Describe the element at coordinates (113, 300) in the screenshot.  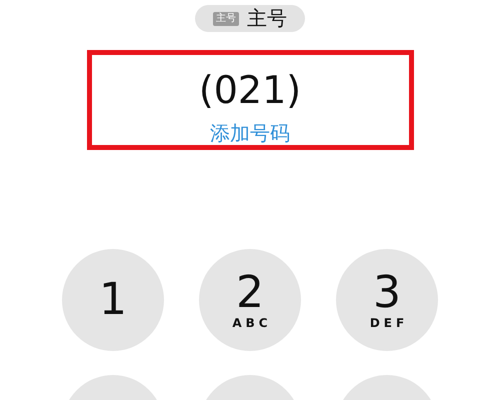
I see `keypad-key: 1` at that location.